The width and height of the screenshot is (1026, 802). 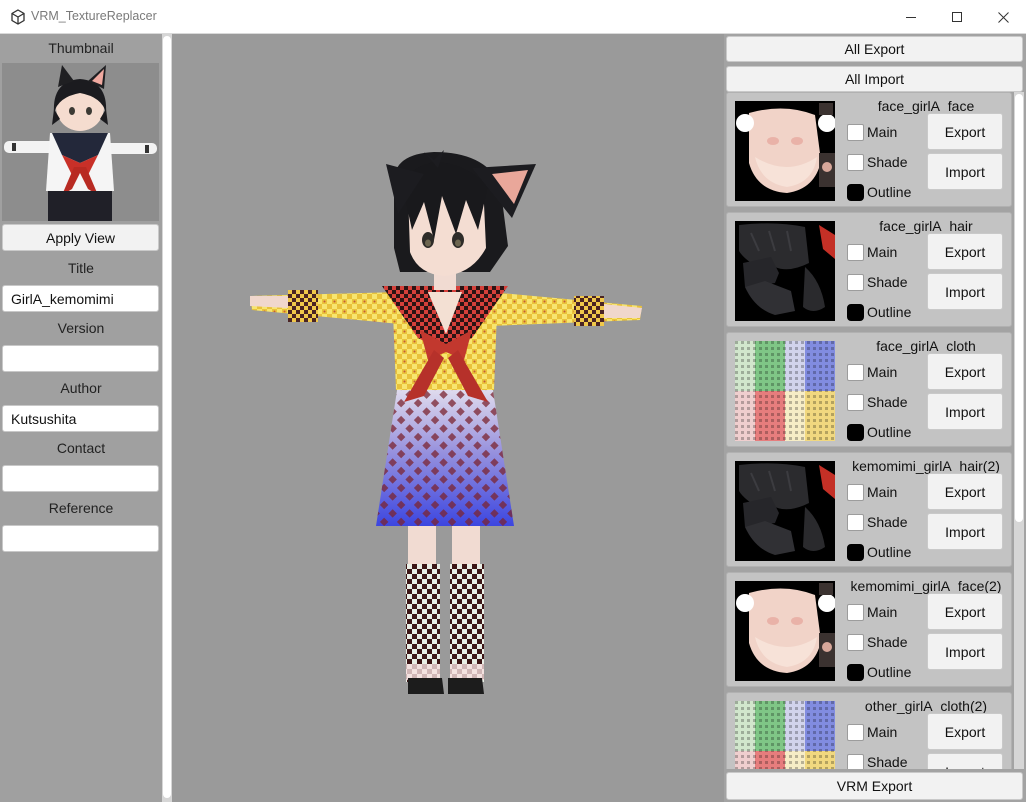 I want to click on shade-label: Shade, so click(x=887, y=402).